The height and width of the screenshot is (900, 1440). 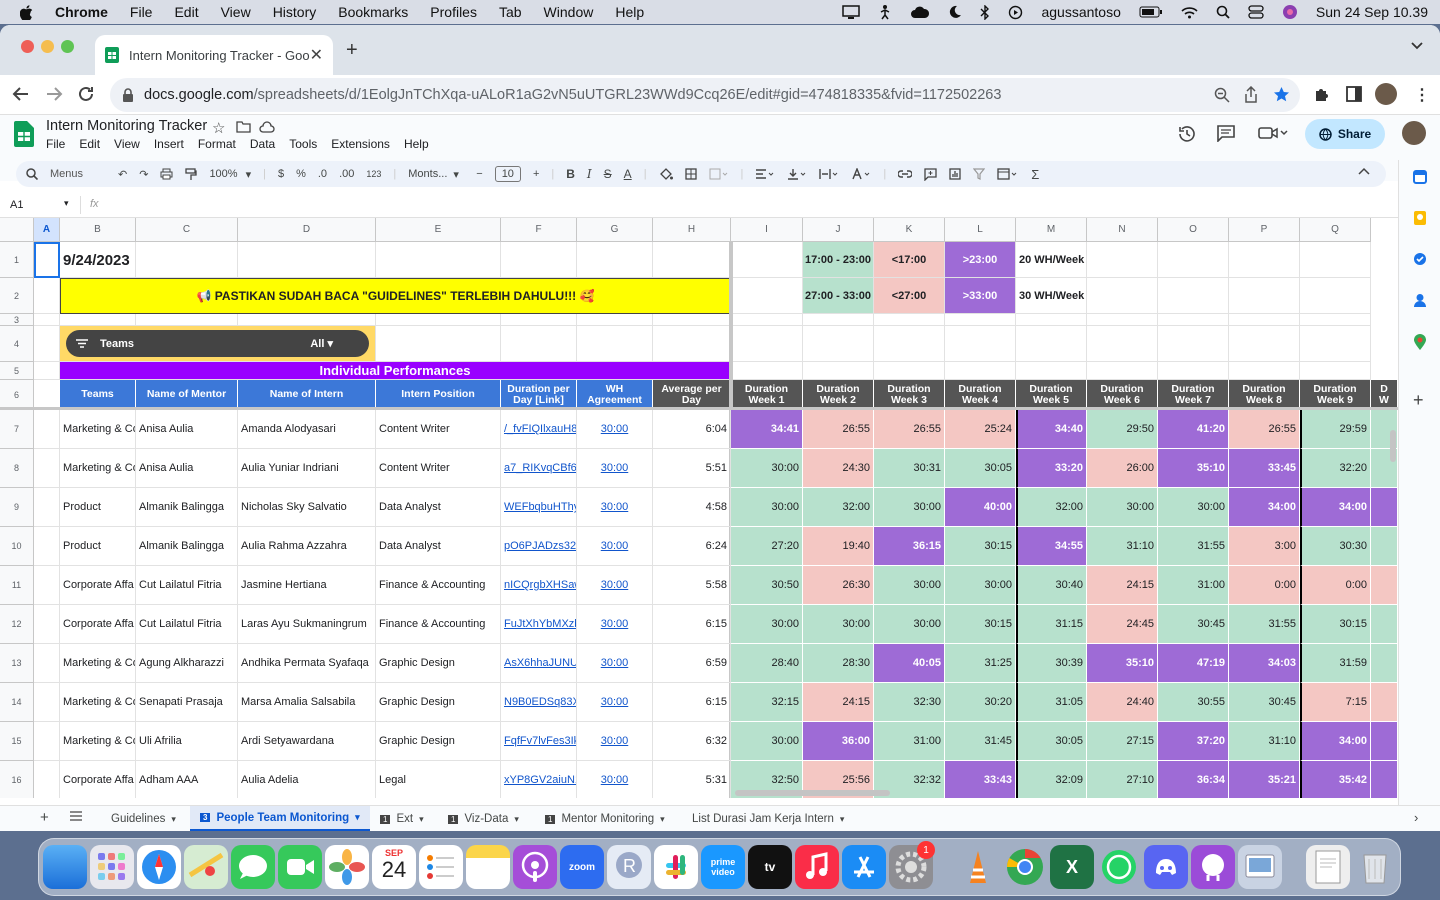 What do you see at coordinates (980, 230) in the screenshot?
I see `column-header-l: L` at bounding box center [980, 230].